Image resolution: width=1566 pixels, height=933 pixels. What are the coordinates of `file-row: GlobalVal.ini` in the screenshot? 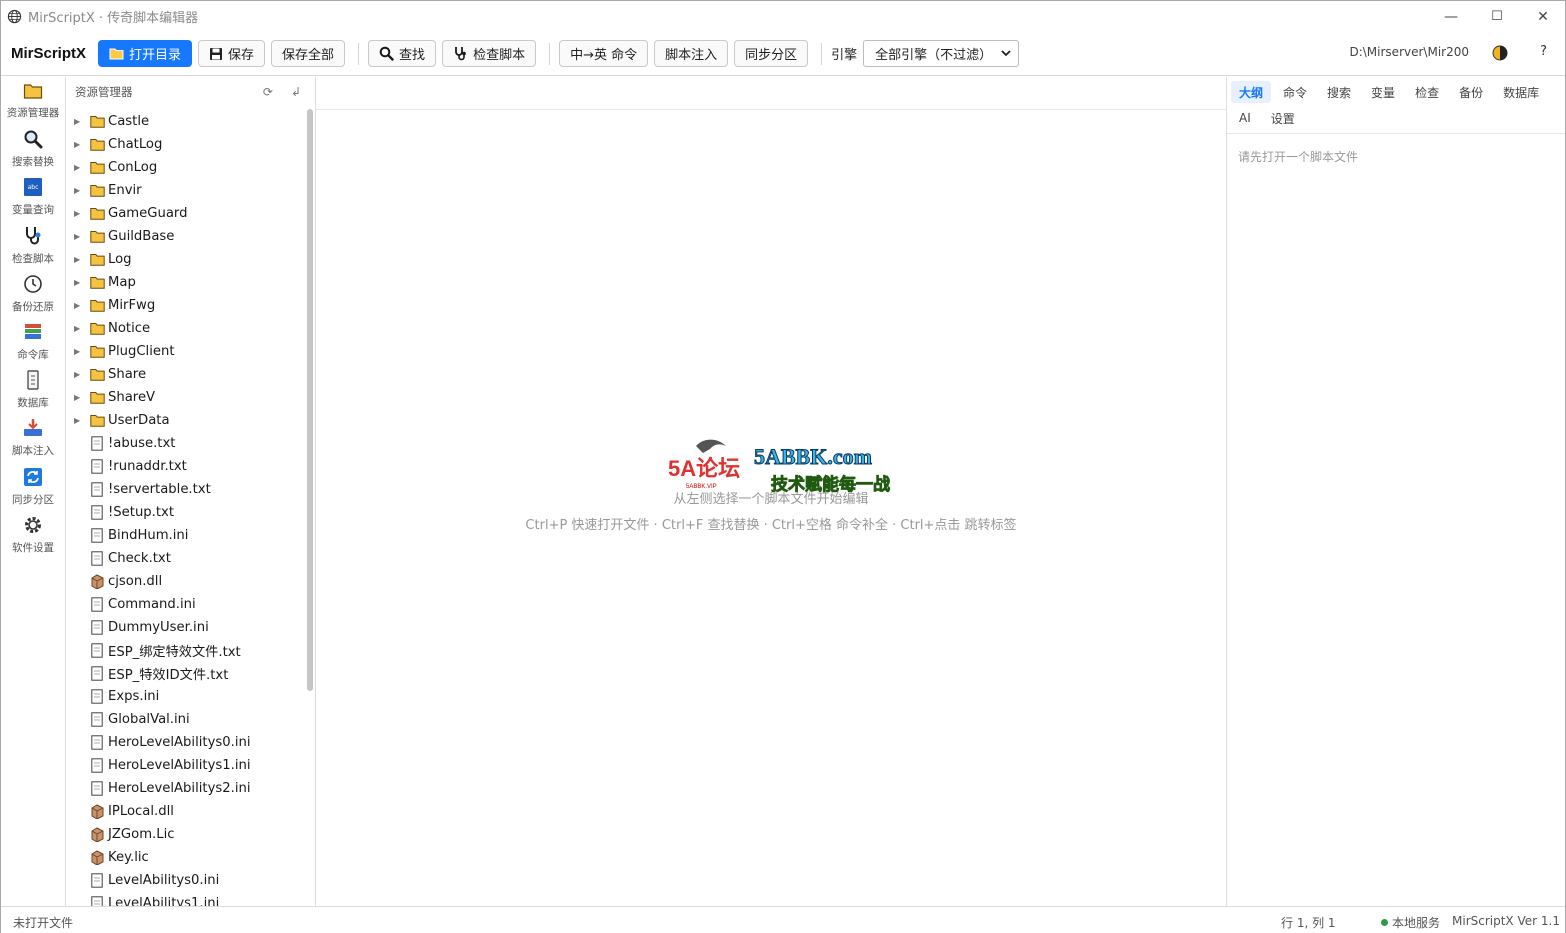 It's located at (186, 719).